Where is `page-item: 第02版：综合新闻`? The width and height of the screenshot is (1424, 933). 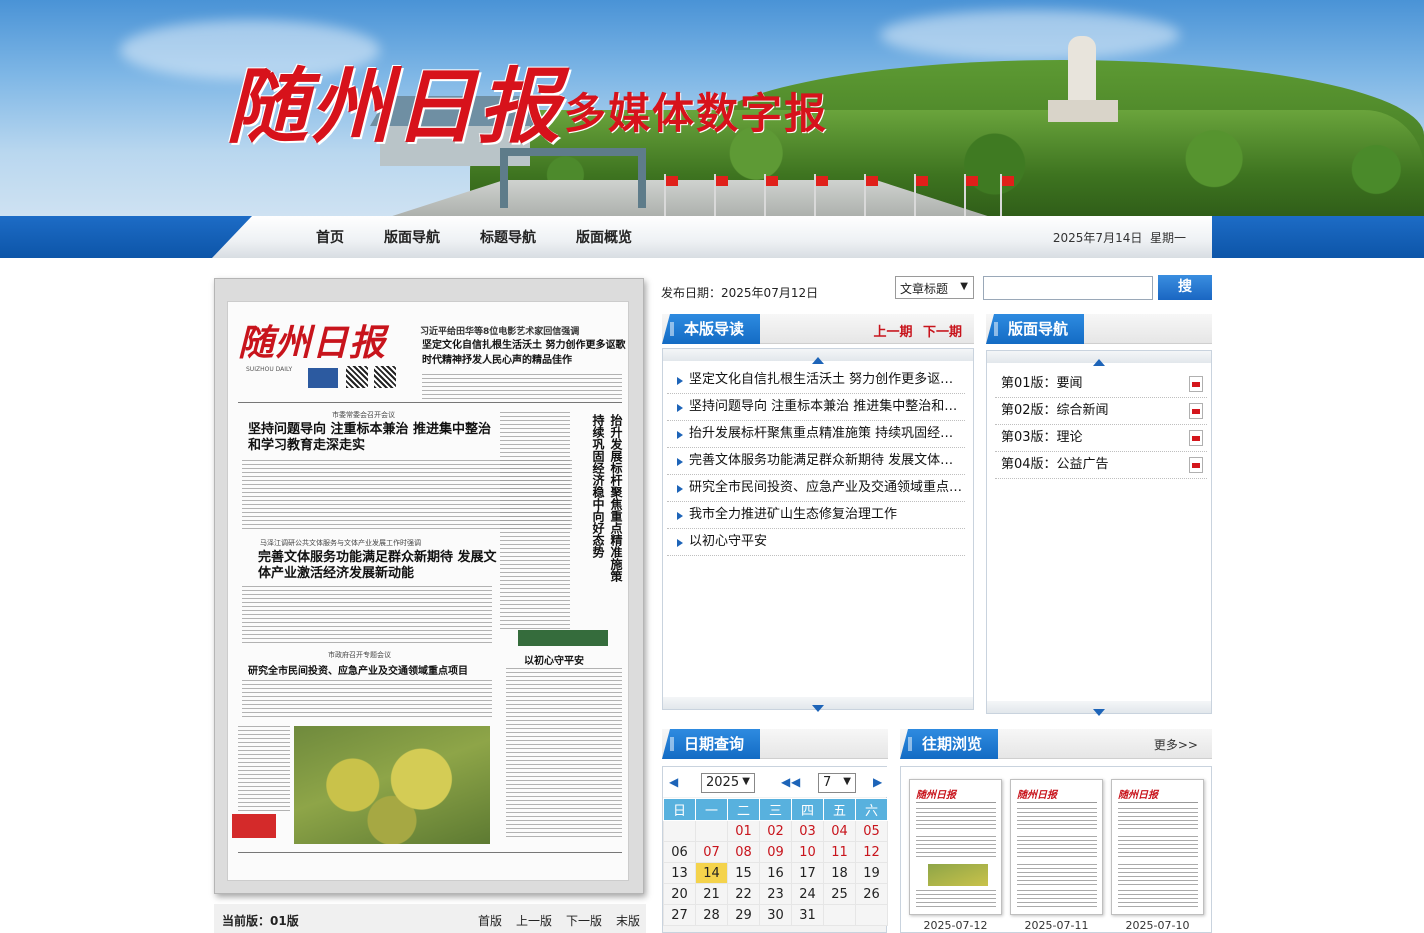
page-item: 第02版：综合新闻 is located at coordinates (1101, 411).